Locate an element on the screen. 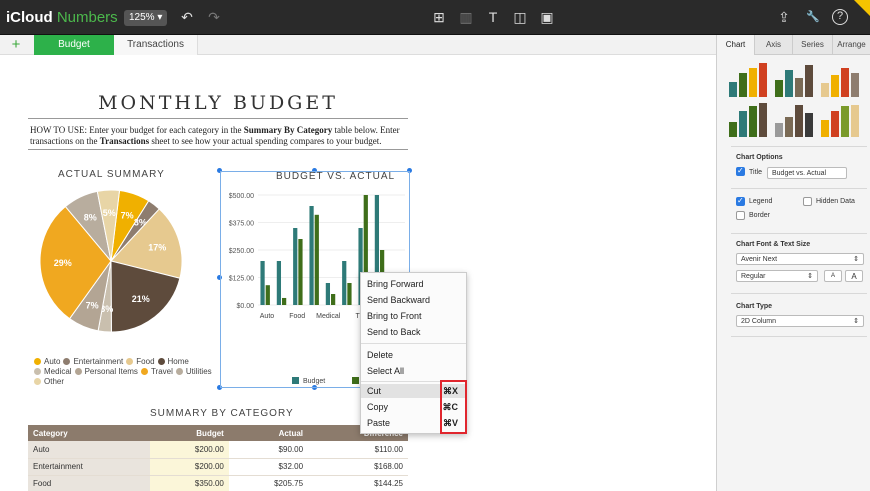  help-icon: ? is located at coordinates (840, 17).